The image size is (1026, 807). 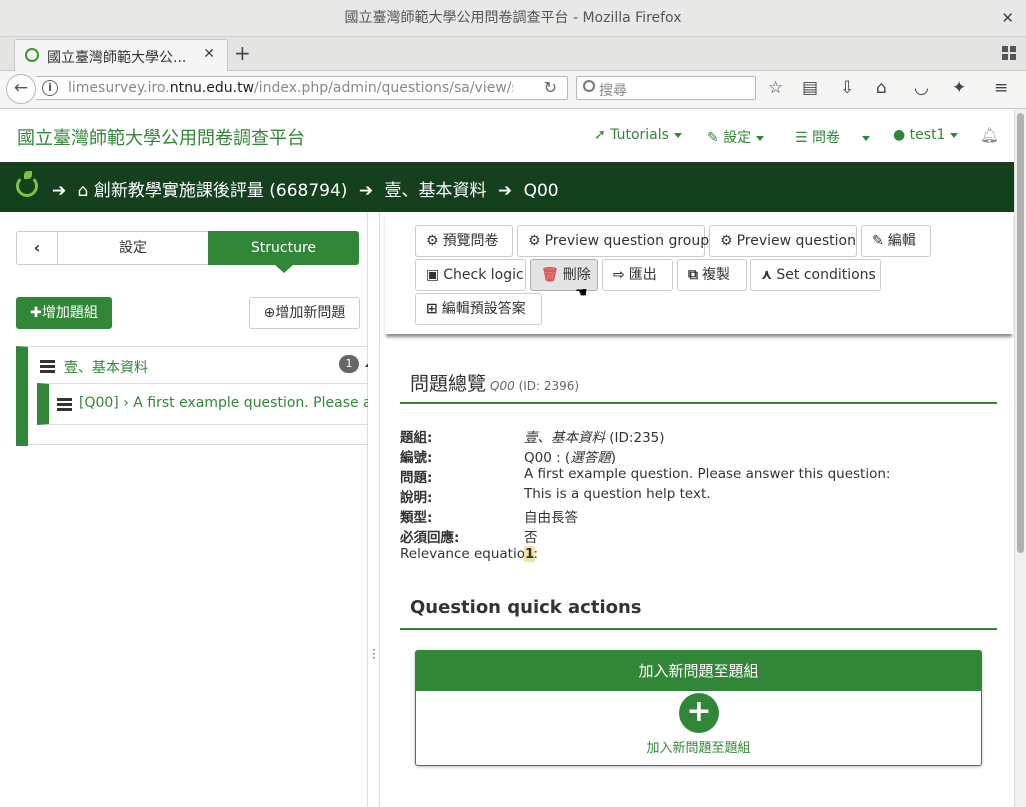 What do you see at coordinates (464, 241) in the screenshot?
I see `preview-survey-button: ⚙ 預覽問卷` at bounding box center [464, 241].